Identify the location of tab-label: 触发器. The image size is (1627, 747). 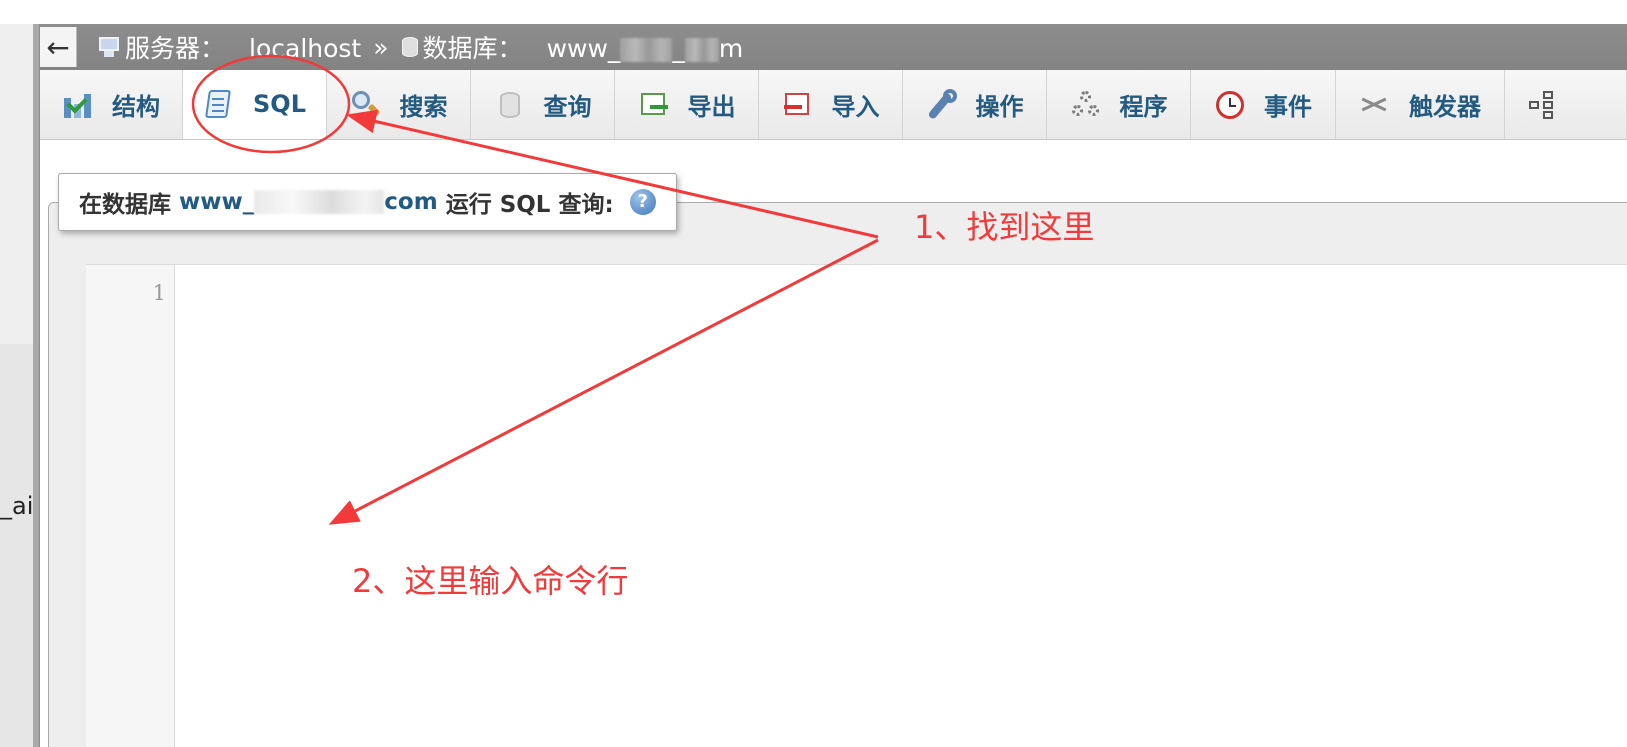
(1445, 107).